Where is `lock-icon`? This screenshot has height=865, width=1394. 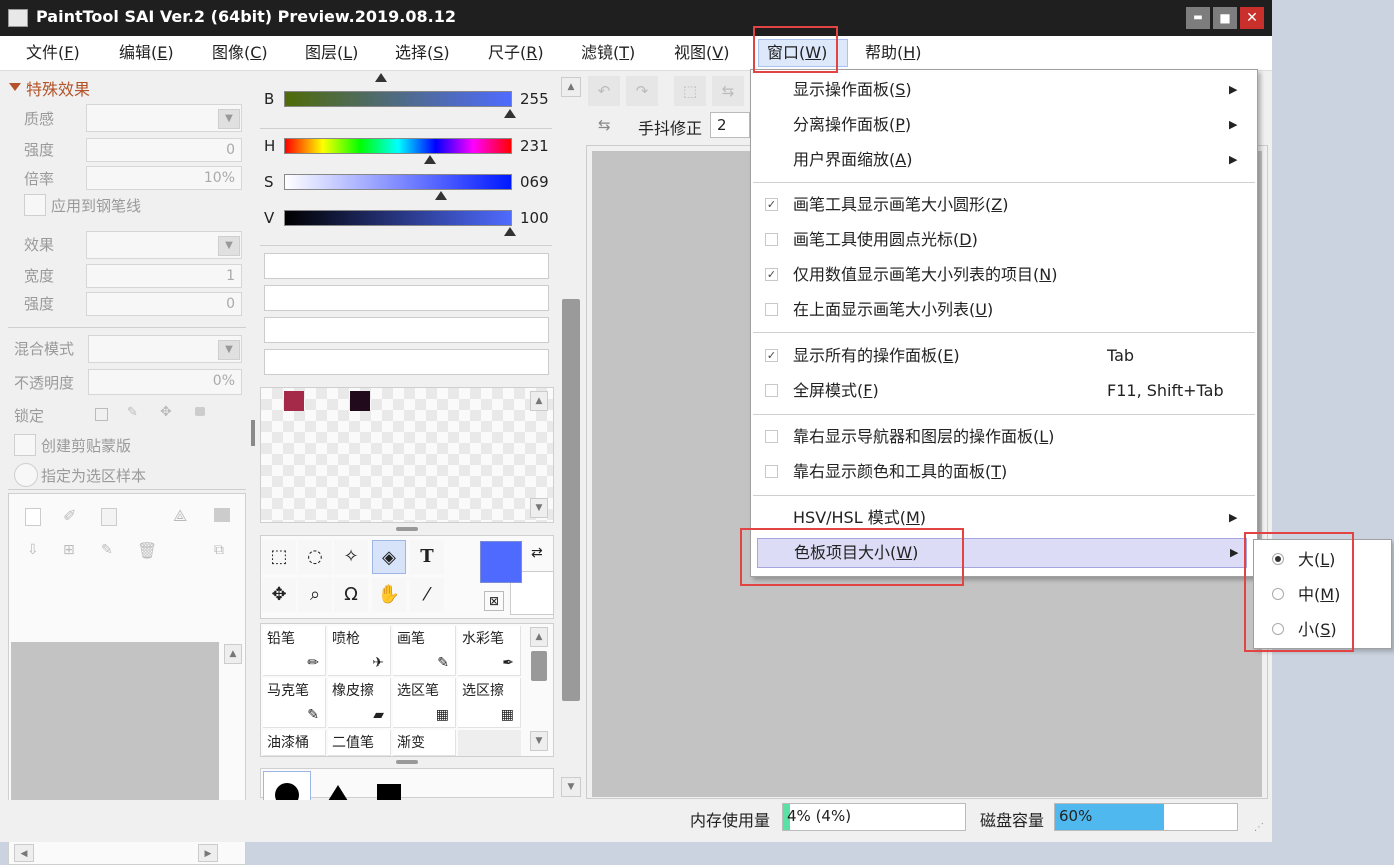
lock-icon is located at coordinates (200, 411).